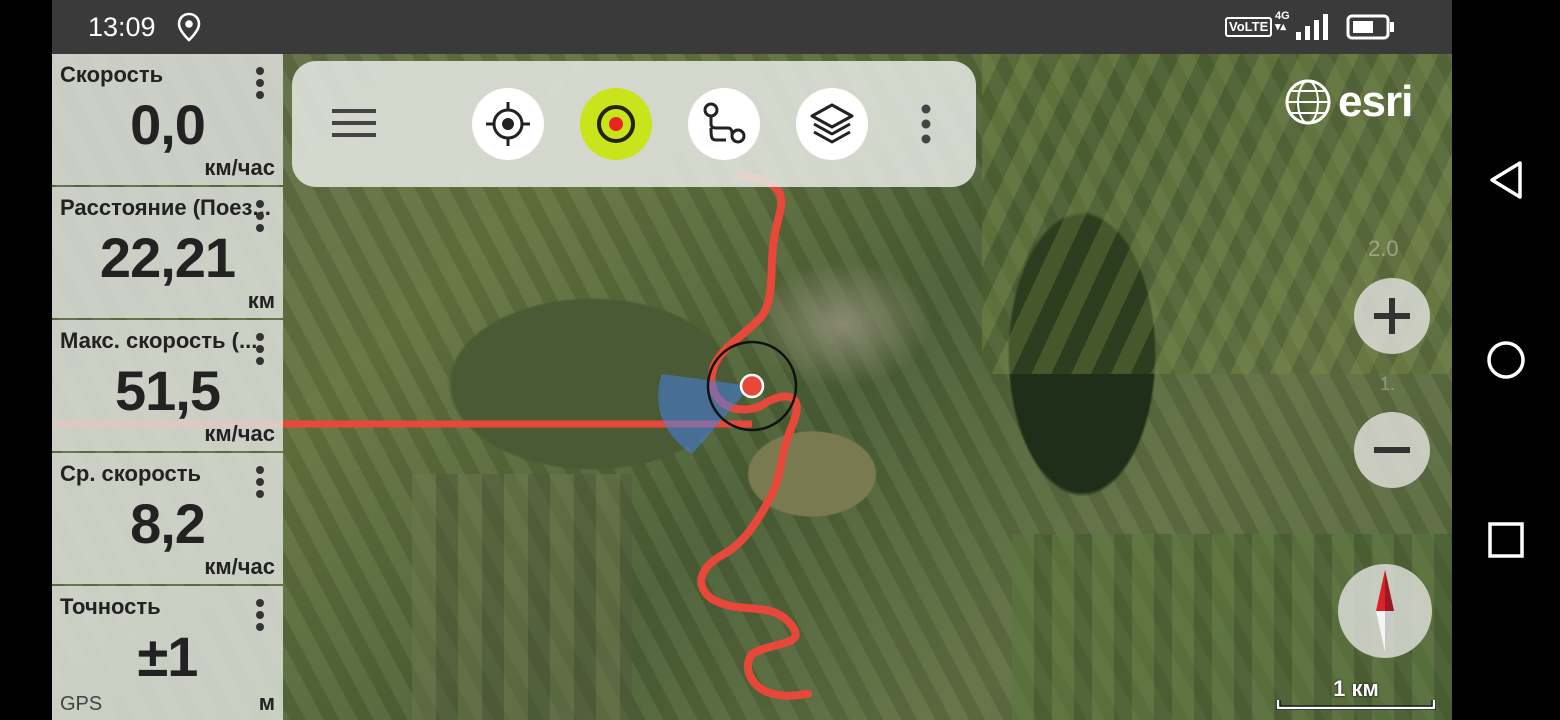 The height and width of the screenshot is (720, 1560). I want to click on widget-unit: км, so click(261, 300).